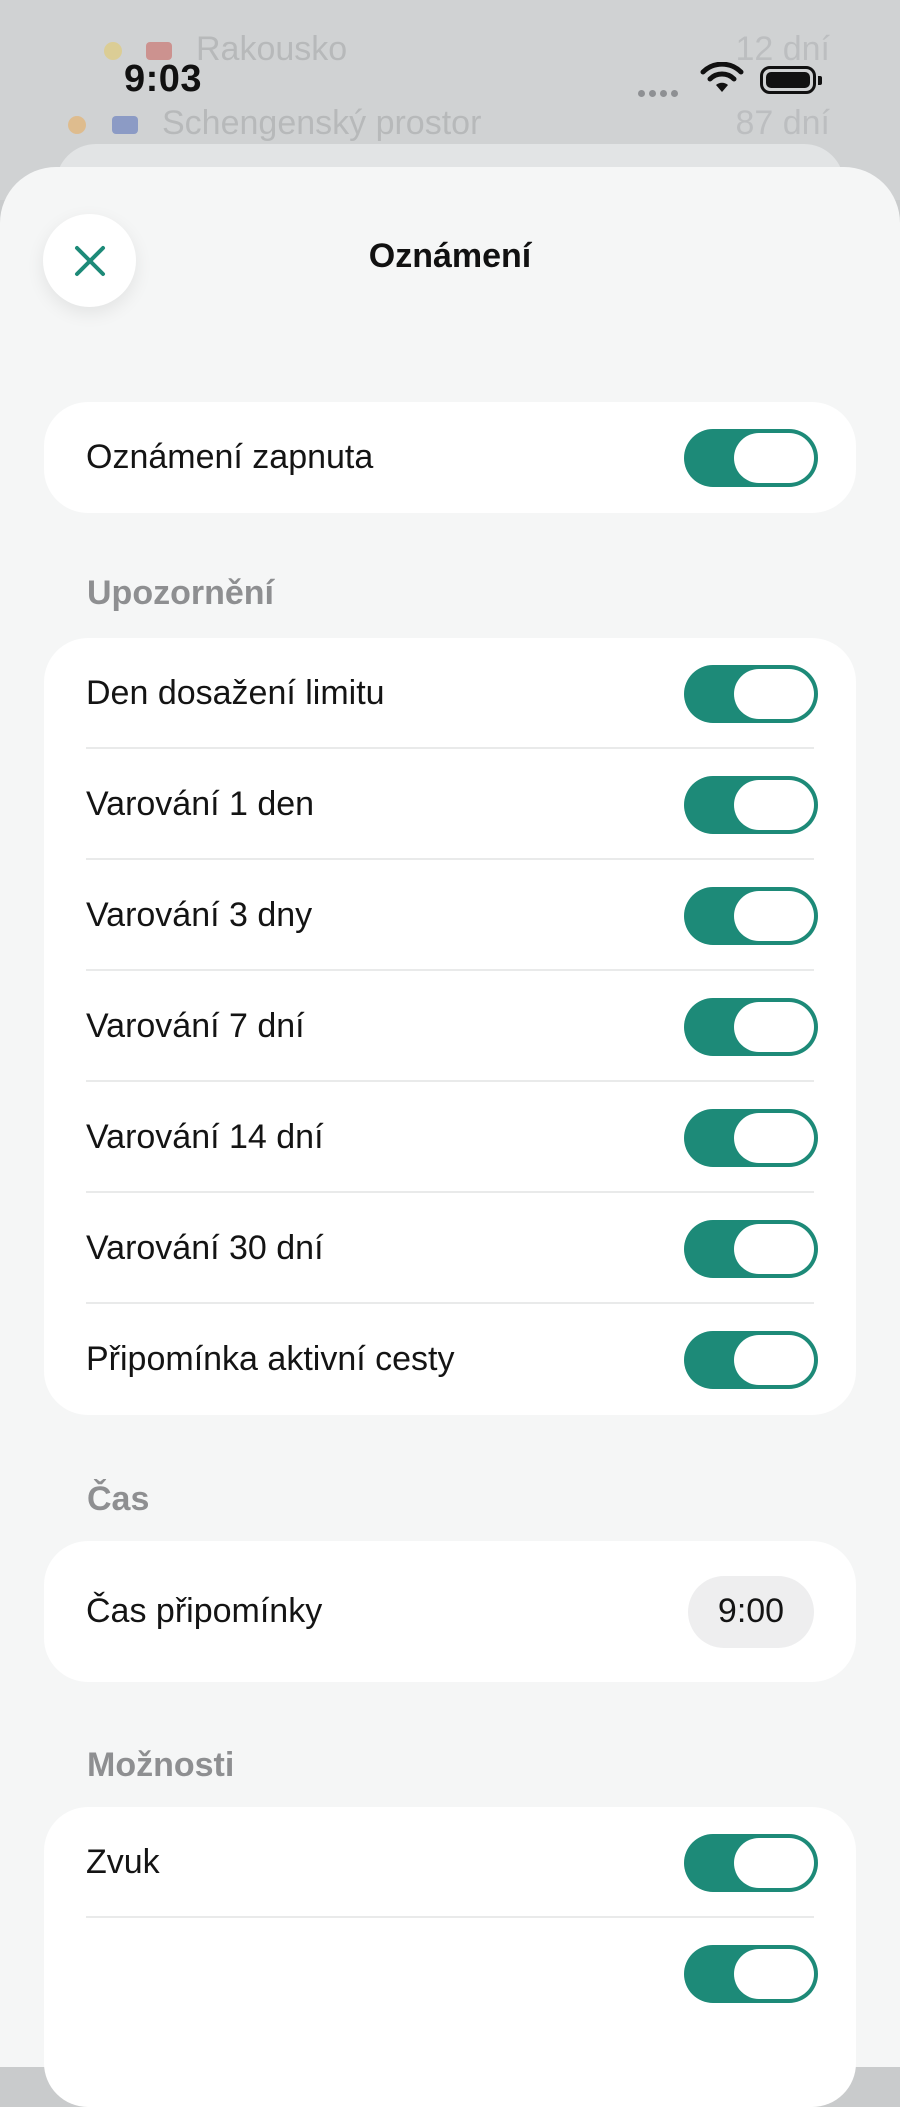  I want to click on background-row-label: Schengenský prostor, so click(322, 123).